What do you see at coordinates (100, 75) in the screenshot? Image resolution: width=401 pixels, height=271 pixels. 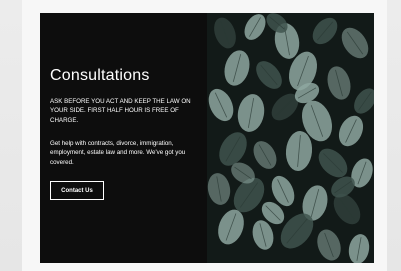 I see `consultations-title: Consultations` at bounding box center [100, 75].